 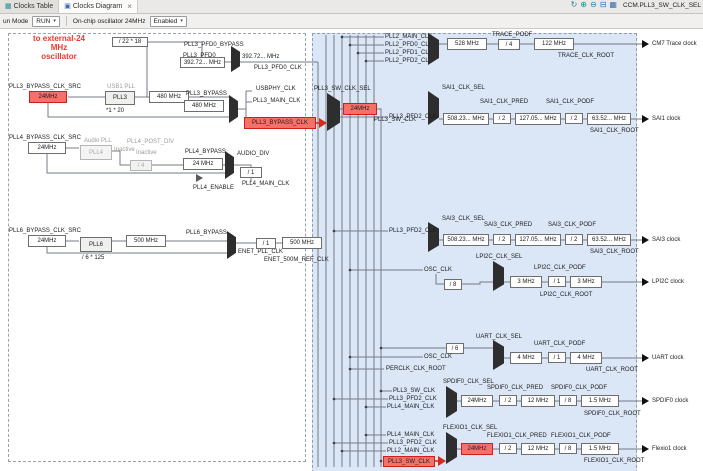 I want to click on value-flexio1-in-pll3-sw-clk: PLL3_SW_CLK, so click(x=409, y=461).